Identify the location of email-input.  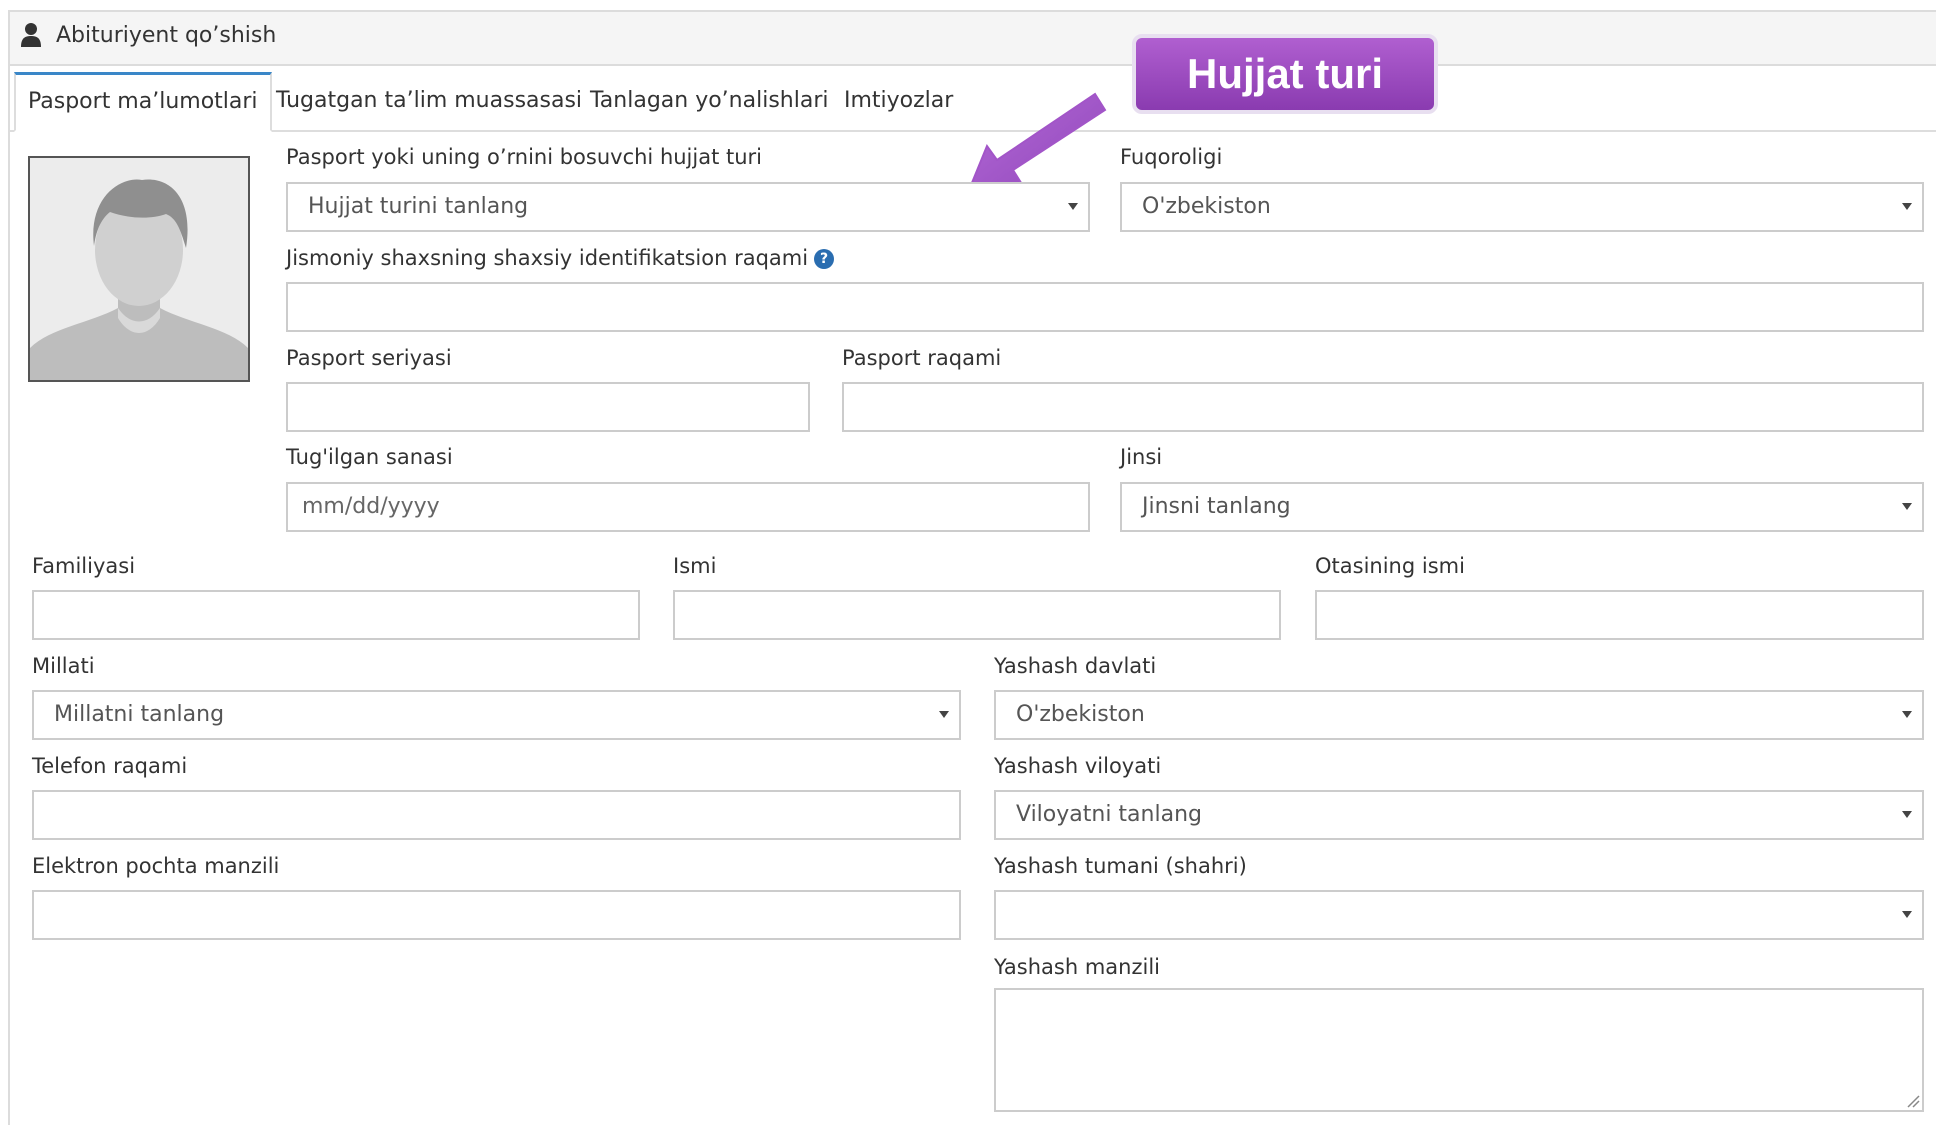
(496, 915).